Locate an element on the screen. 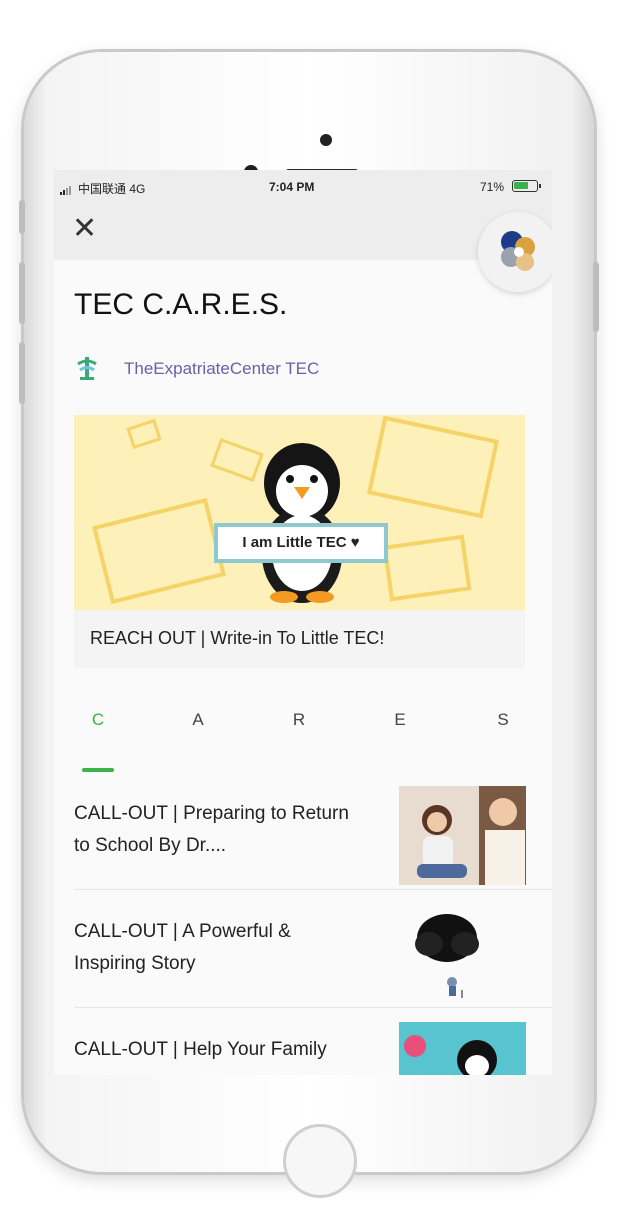 The image size is (618, 1212). battery-icon is located at coordinates (526, 186).